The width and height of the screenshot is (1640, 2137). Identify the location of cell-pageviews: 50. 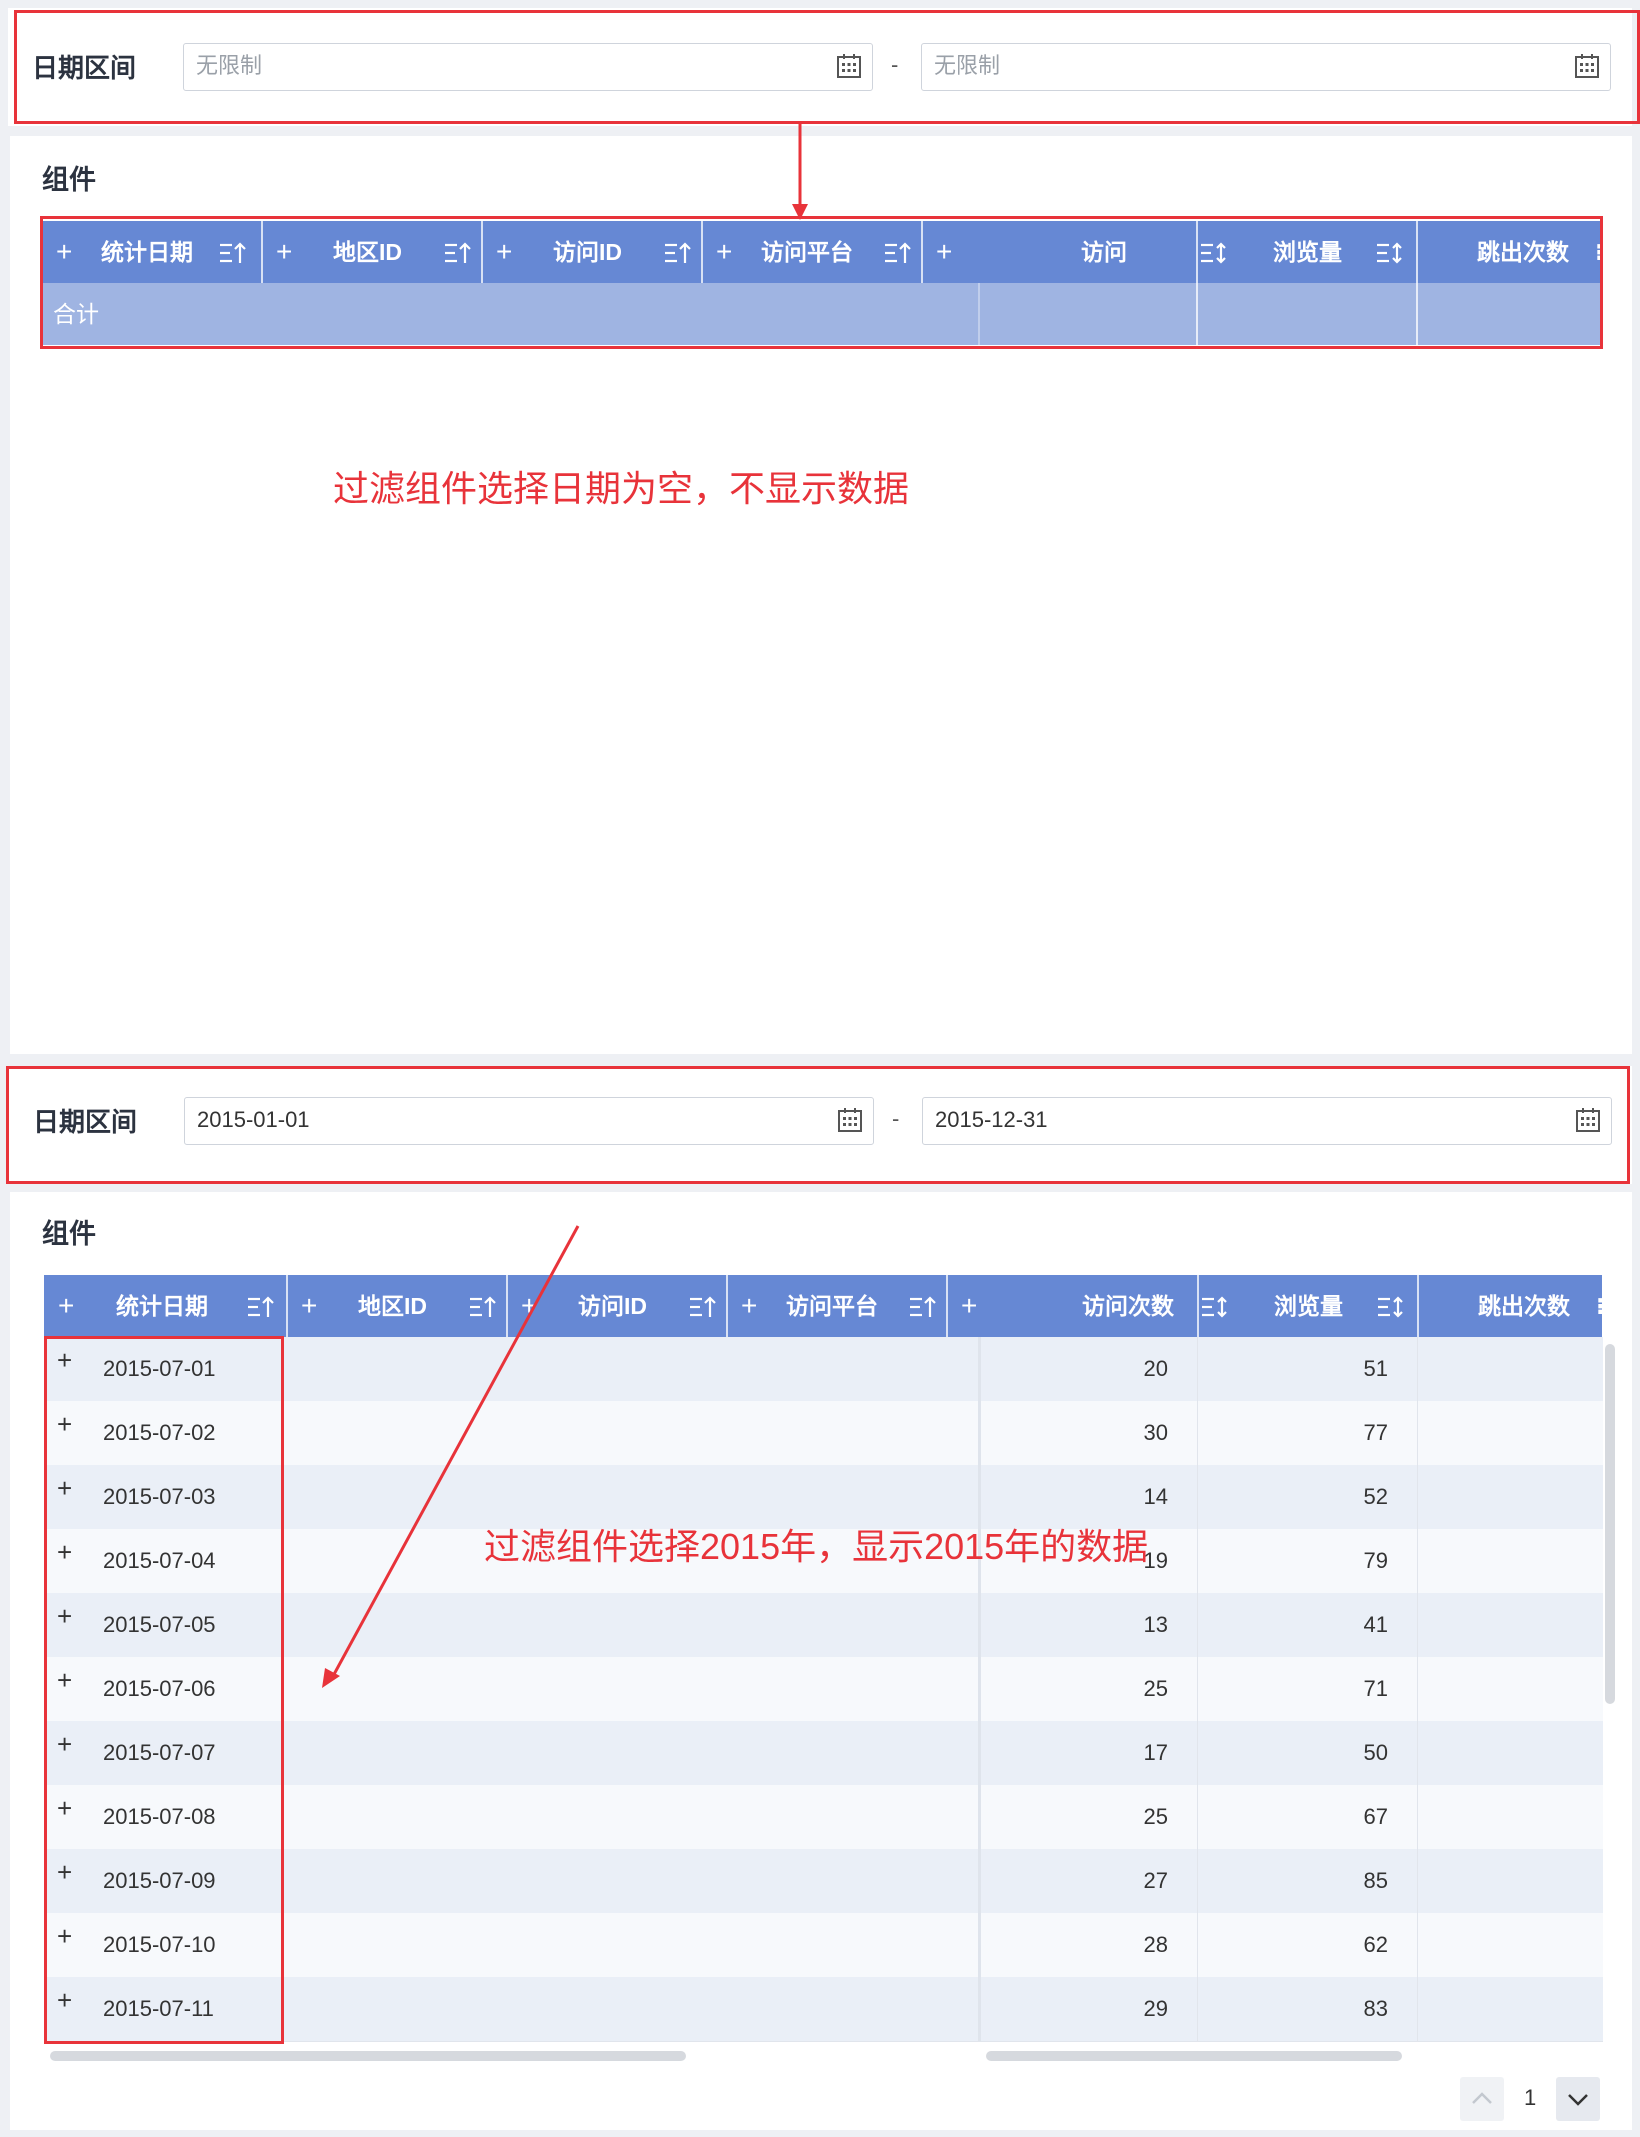
(1375, 1752).